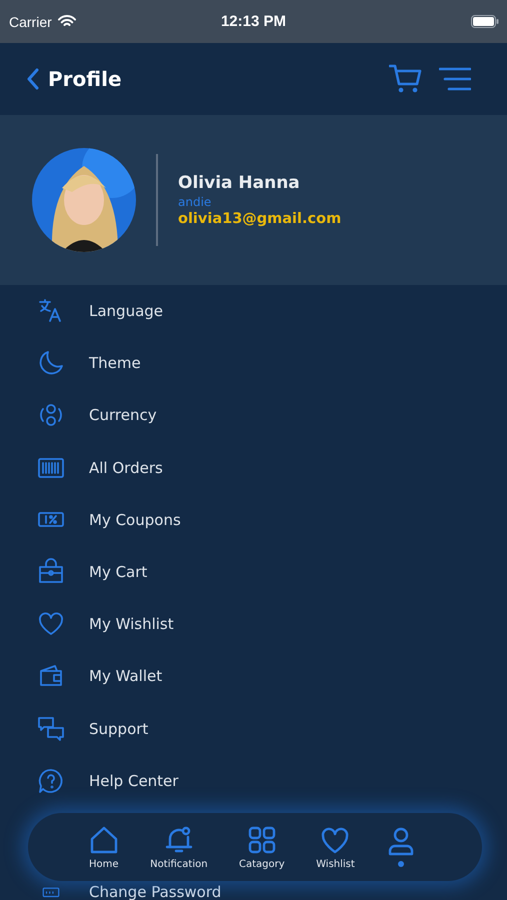 The height and width of the screenshot is (900, 507). I want to click on menu-item: Change Password, so click(253, 891).